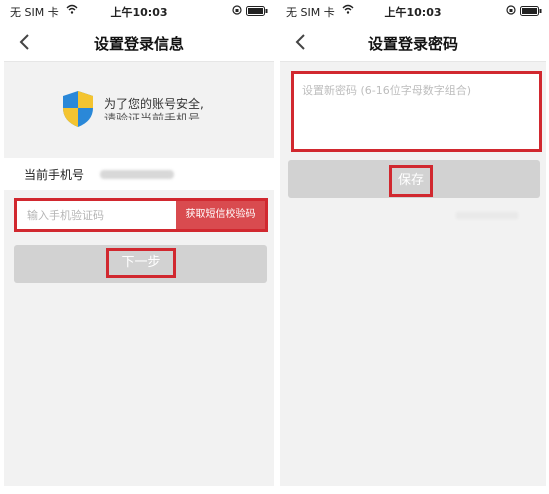 The width and height of the screenshot is (549, 494). What do you see at coordinates (154, 104) in the screenshot?
I see `banner-text: 为了您的账号安全,` at bounding box center [154, 104].